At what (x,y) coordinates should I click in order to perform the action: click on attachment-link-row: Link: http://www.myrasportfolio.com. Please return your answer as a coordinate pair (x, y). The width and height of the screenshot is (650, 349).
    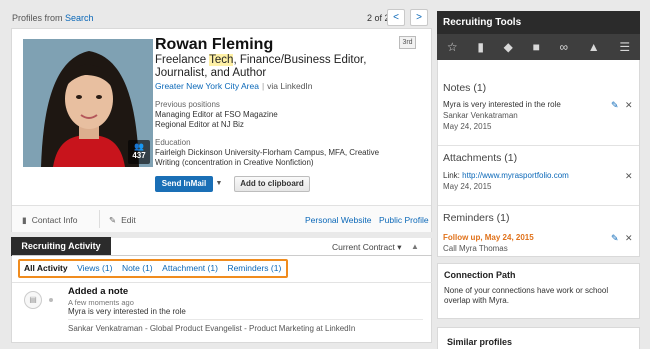
    Looking at the image, I should click on (506, 175).